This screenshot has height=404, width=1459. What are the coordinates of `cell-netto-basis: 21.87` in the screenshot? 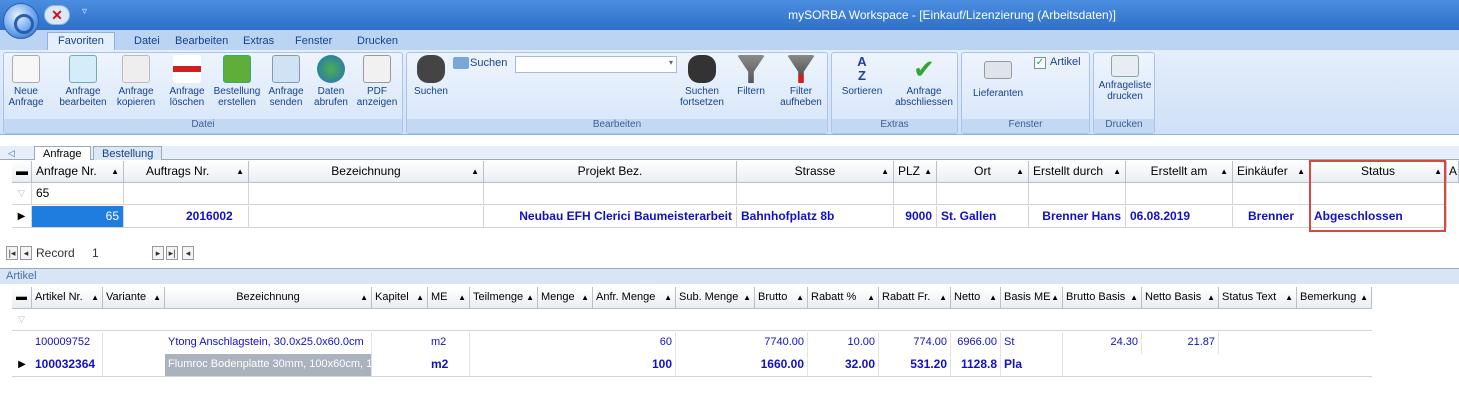 It's located at (1180, 343).